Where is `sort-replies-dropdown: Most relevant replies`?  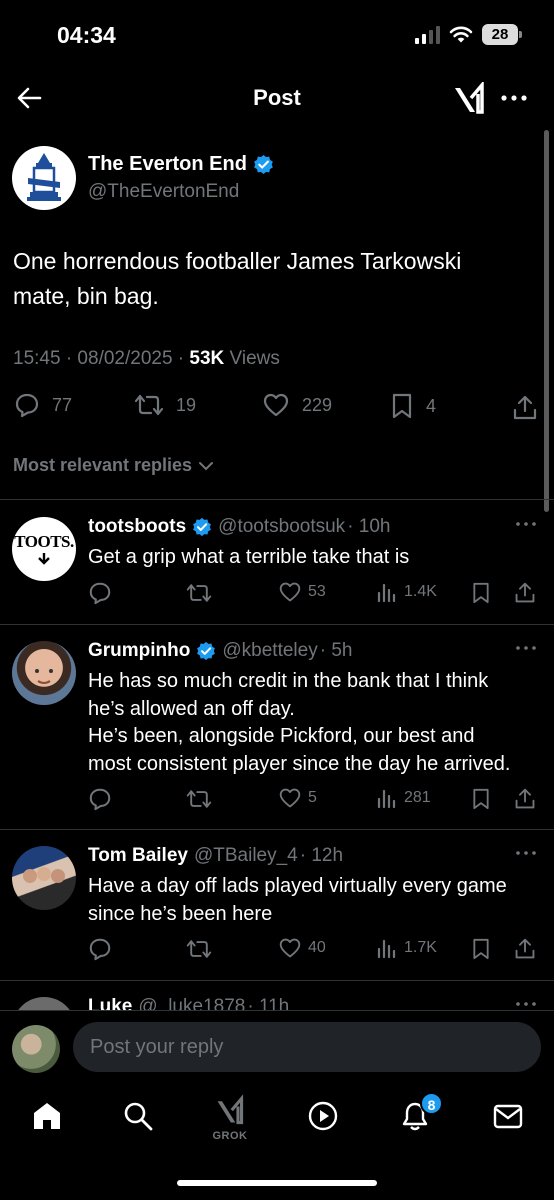 sort-replies-dropdown: Most relevant replies is located at coordinates (113, 465).